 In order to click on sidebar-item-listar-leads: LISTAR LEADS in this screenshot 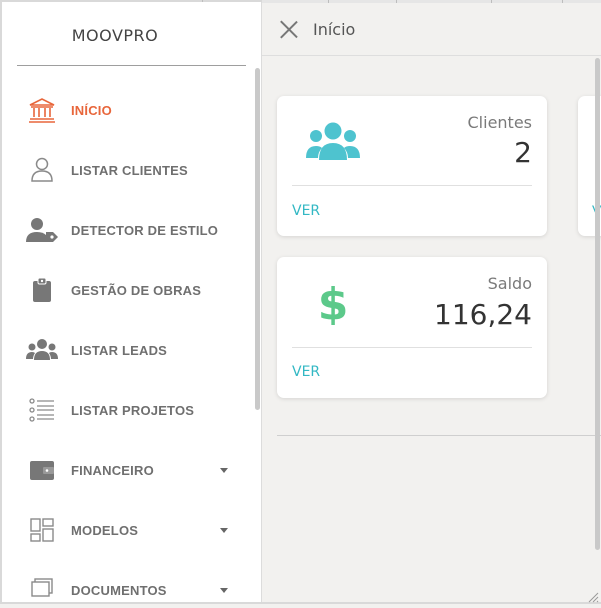, I will do `click(129, 350)`.